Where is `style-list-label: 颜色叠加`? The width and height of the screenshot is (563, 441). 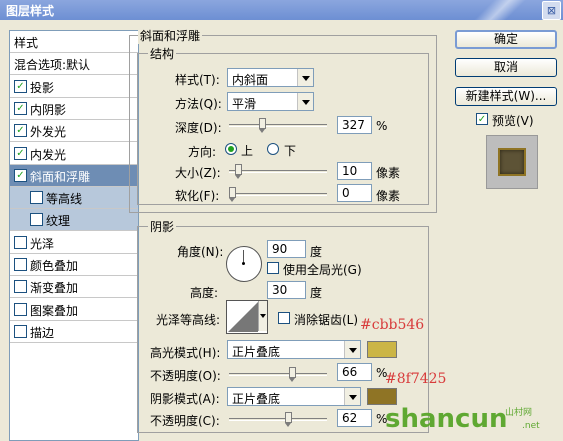
style-list-label: 颜色叠加 is located at coordinates (54, 266).